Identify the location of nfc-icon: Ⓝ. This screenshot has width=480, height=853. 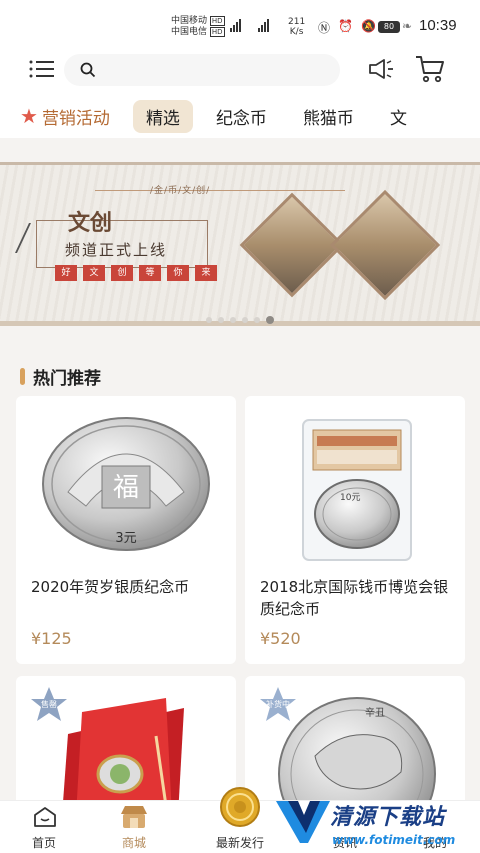
(324, 28).